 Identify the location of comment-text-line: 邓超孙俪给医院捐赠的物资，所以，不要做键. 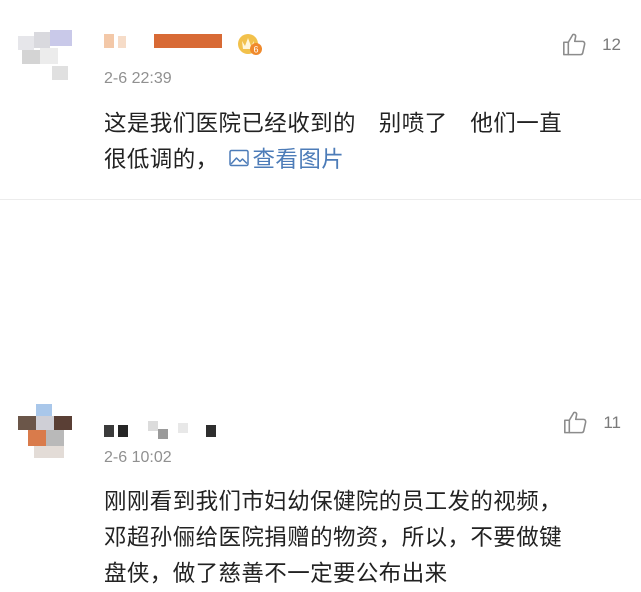
(333, 538).